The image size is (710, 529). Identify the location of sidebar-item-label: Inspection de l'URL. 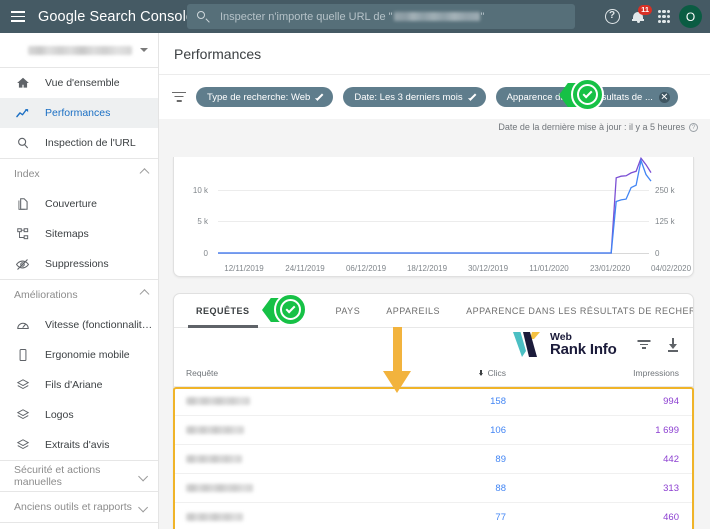
(90, 143).